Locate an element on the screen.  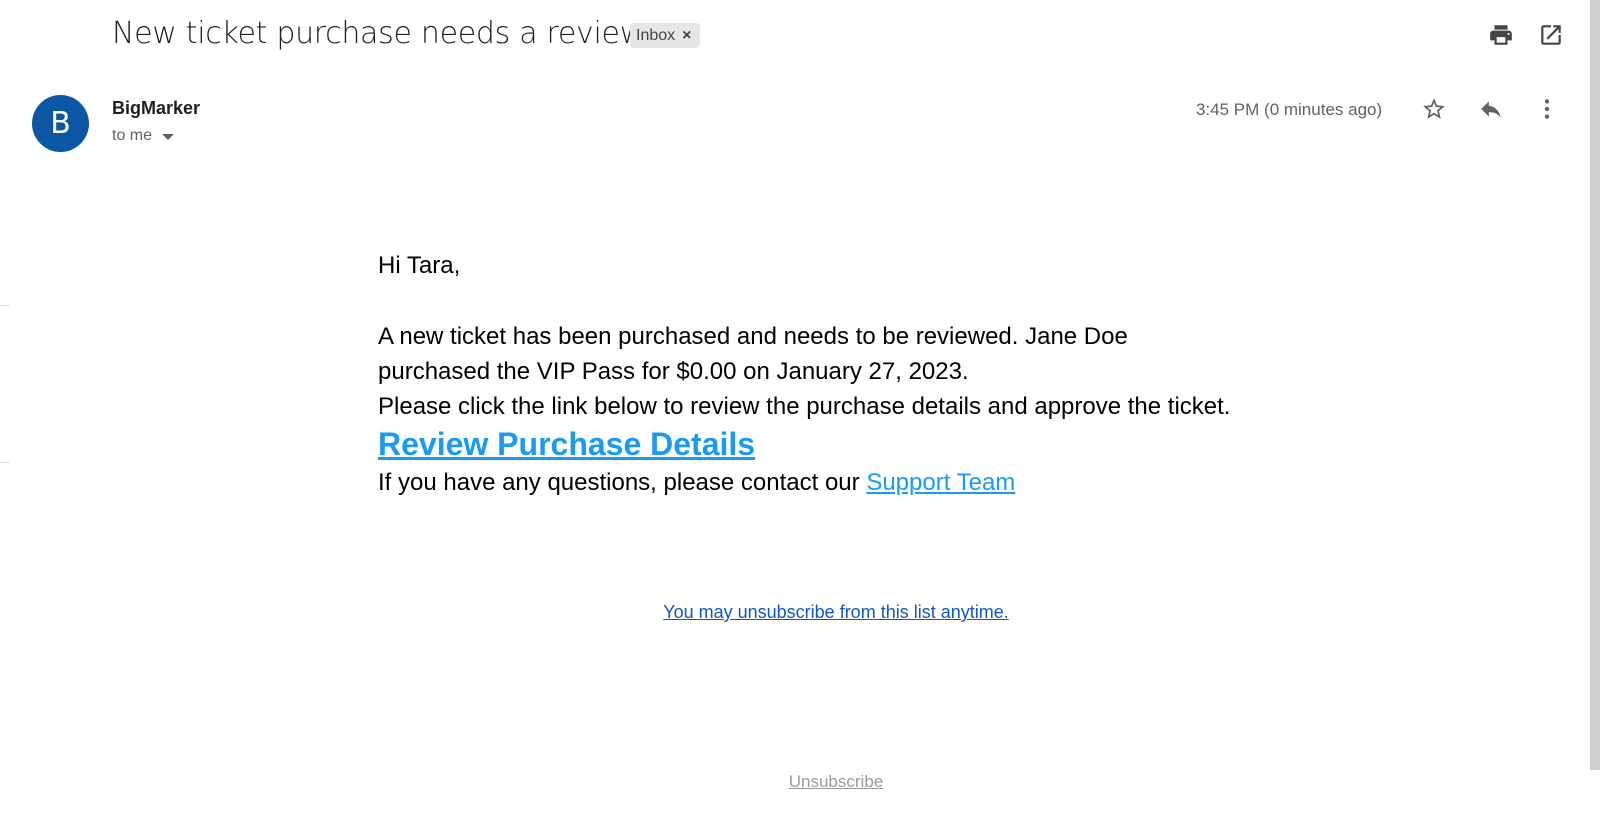
support-team-link: Support Team is located at coordinates (940, 482).